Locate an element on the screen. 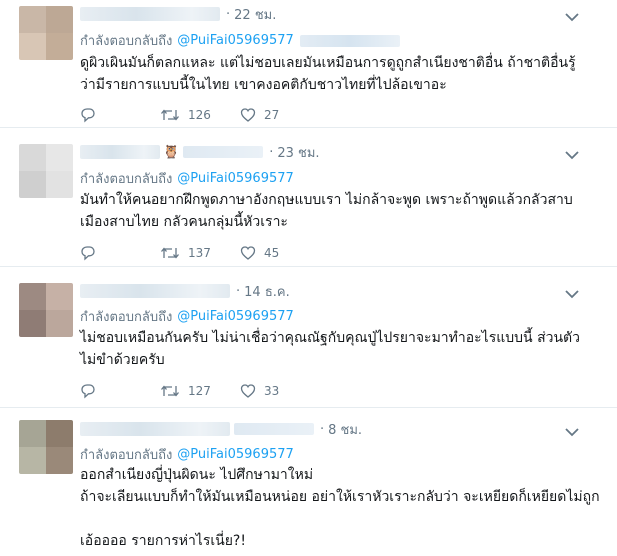 Image resolution: width=617 pixels, height=556 pixels. tweet-timestamp: 8 ชม. is located at coordinates (345, 429).